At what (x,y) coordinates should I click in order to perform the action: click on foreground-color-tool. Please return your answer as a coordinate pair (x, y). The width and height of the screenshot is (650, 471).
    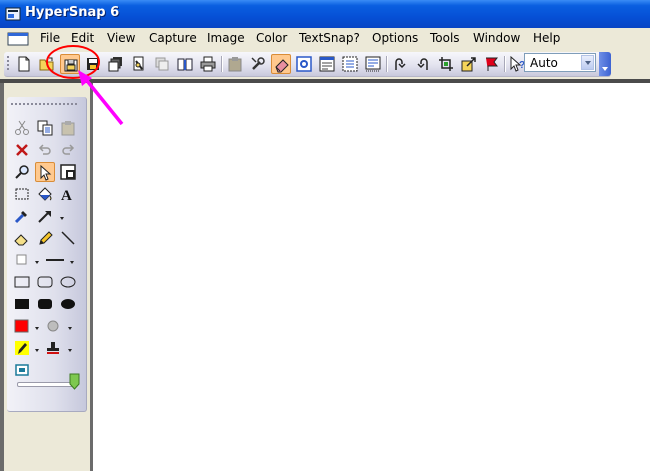
    Looking at the image, I should click on (22, 326).